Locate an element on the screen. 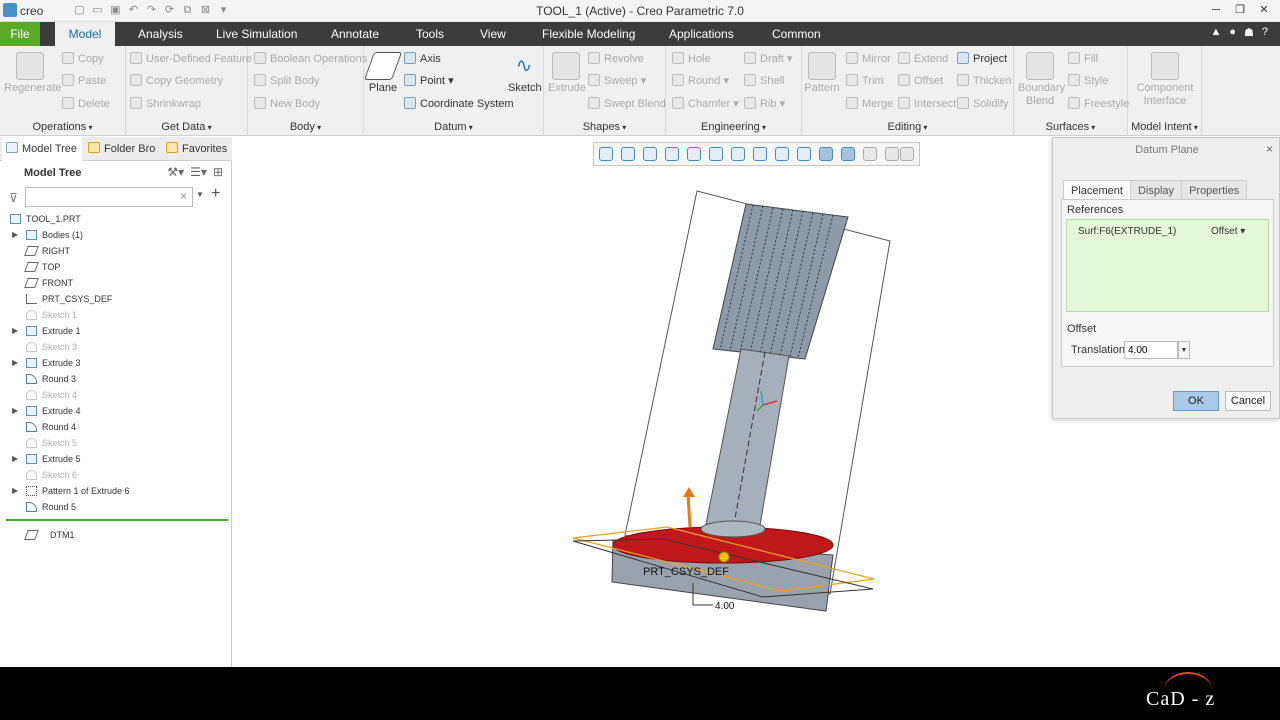 The image size is (1280, 720). shell-button: Shell is located at coordinates (764, 80).